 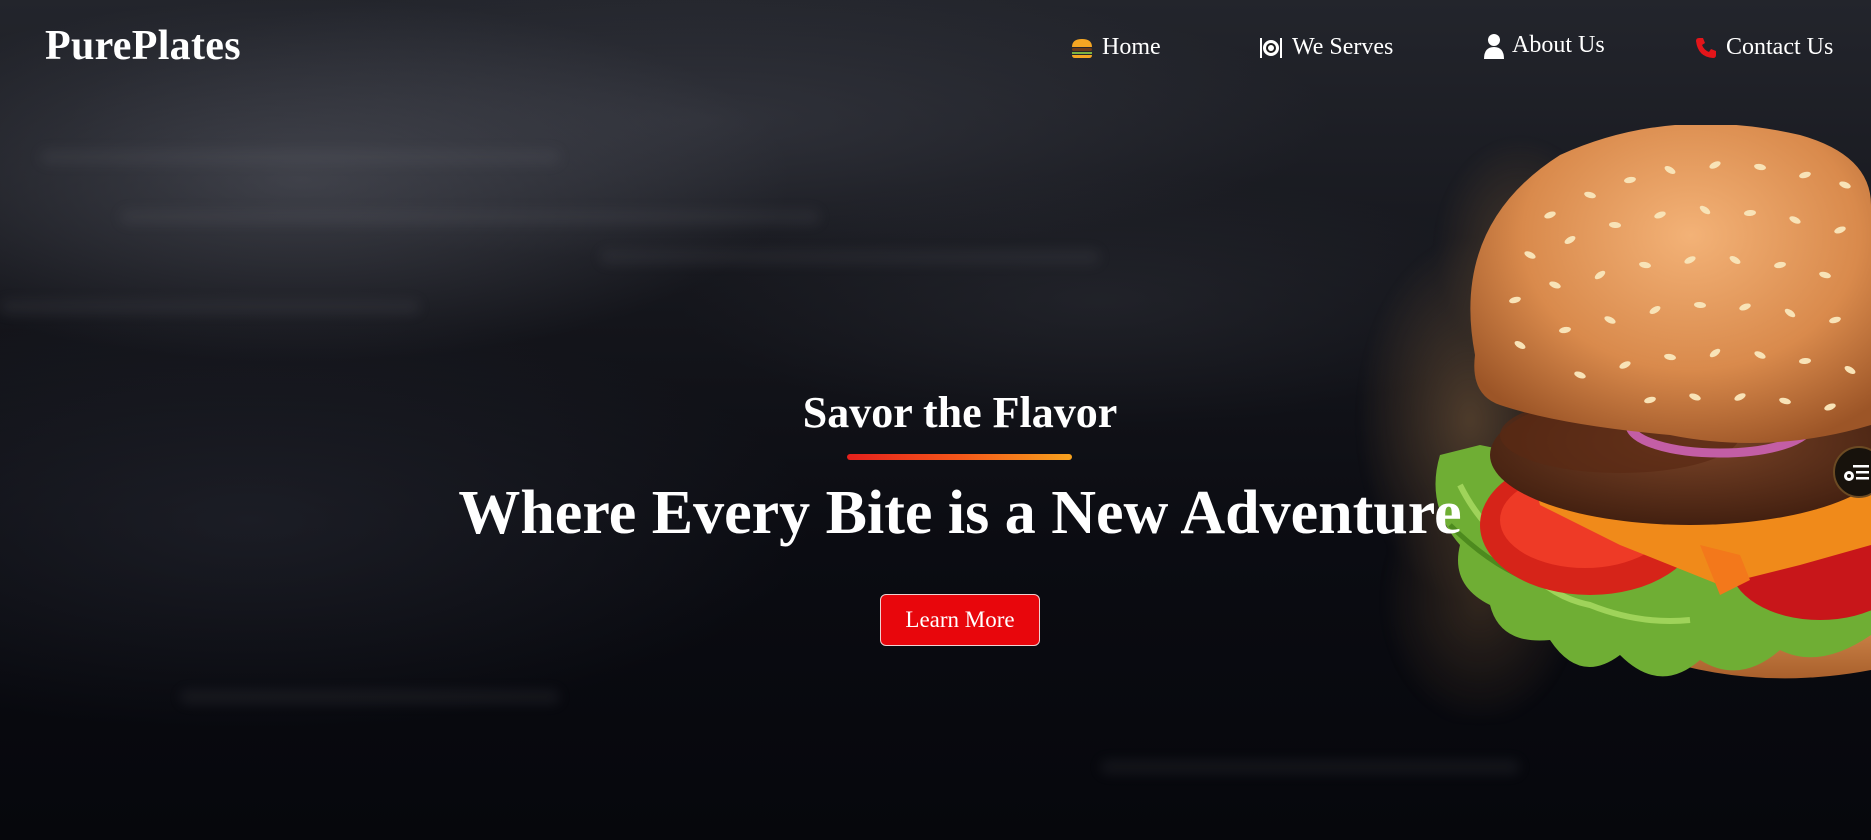 I want to click on nav-item-label: Home, so click(x=1131, y=47).